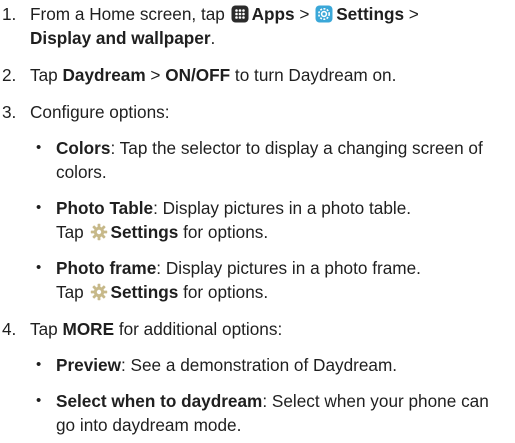 The image size is (515, 443). Describe the element at coordinates (259, 365) in the screenshot. I see `bullet-description: : See a demonstration of Daydream.` at that location.